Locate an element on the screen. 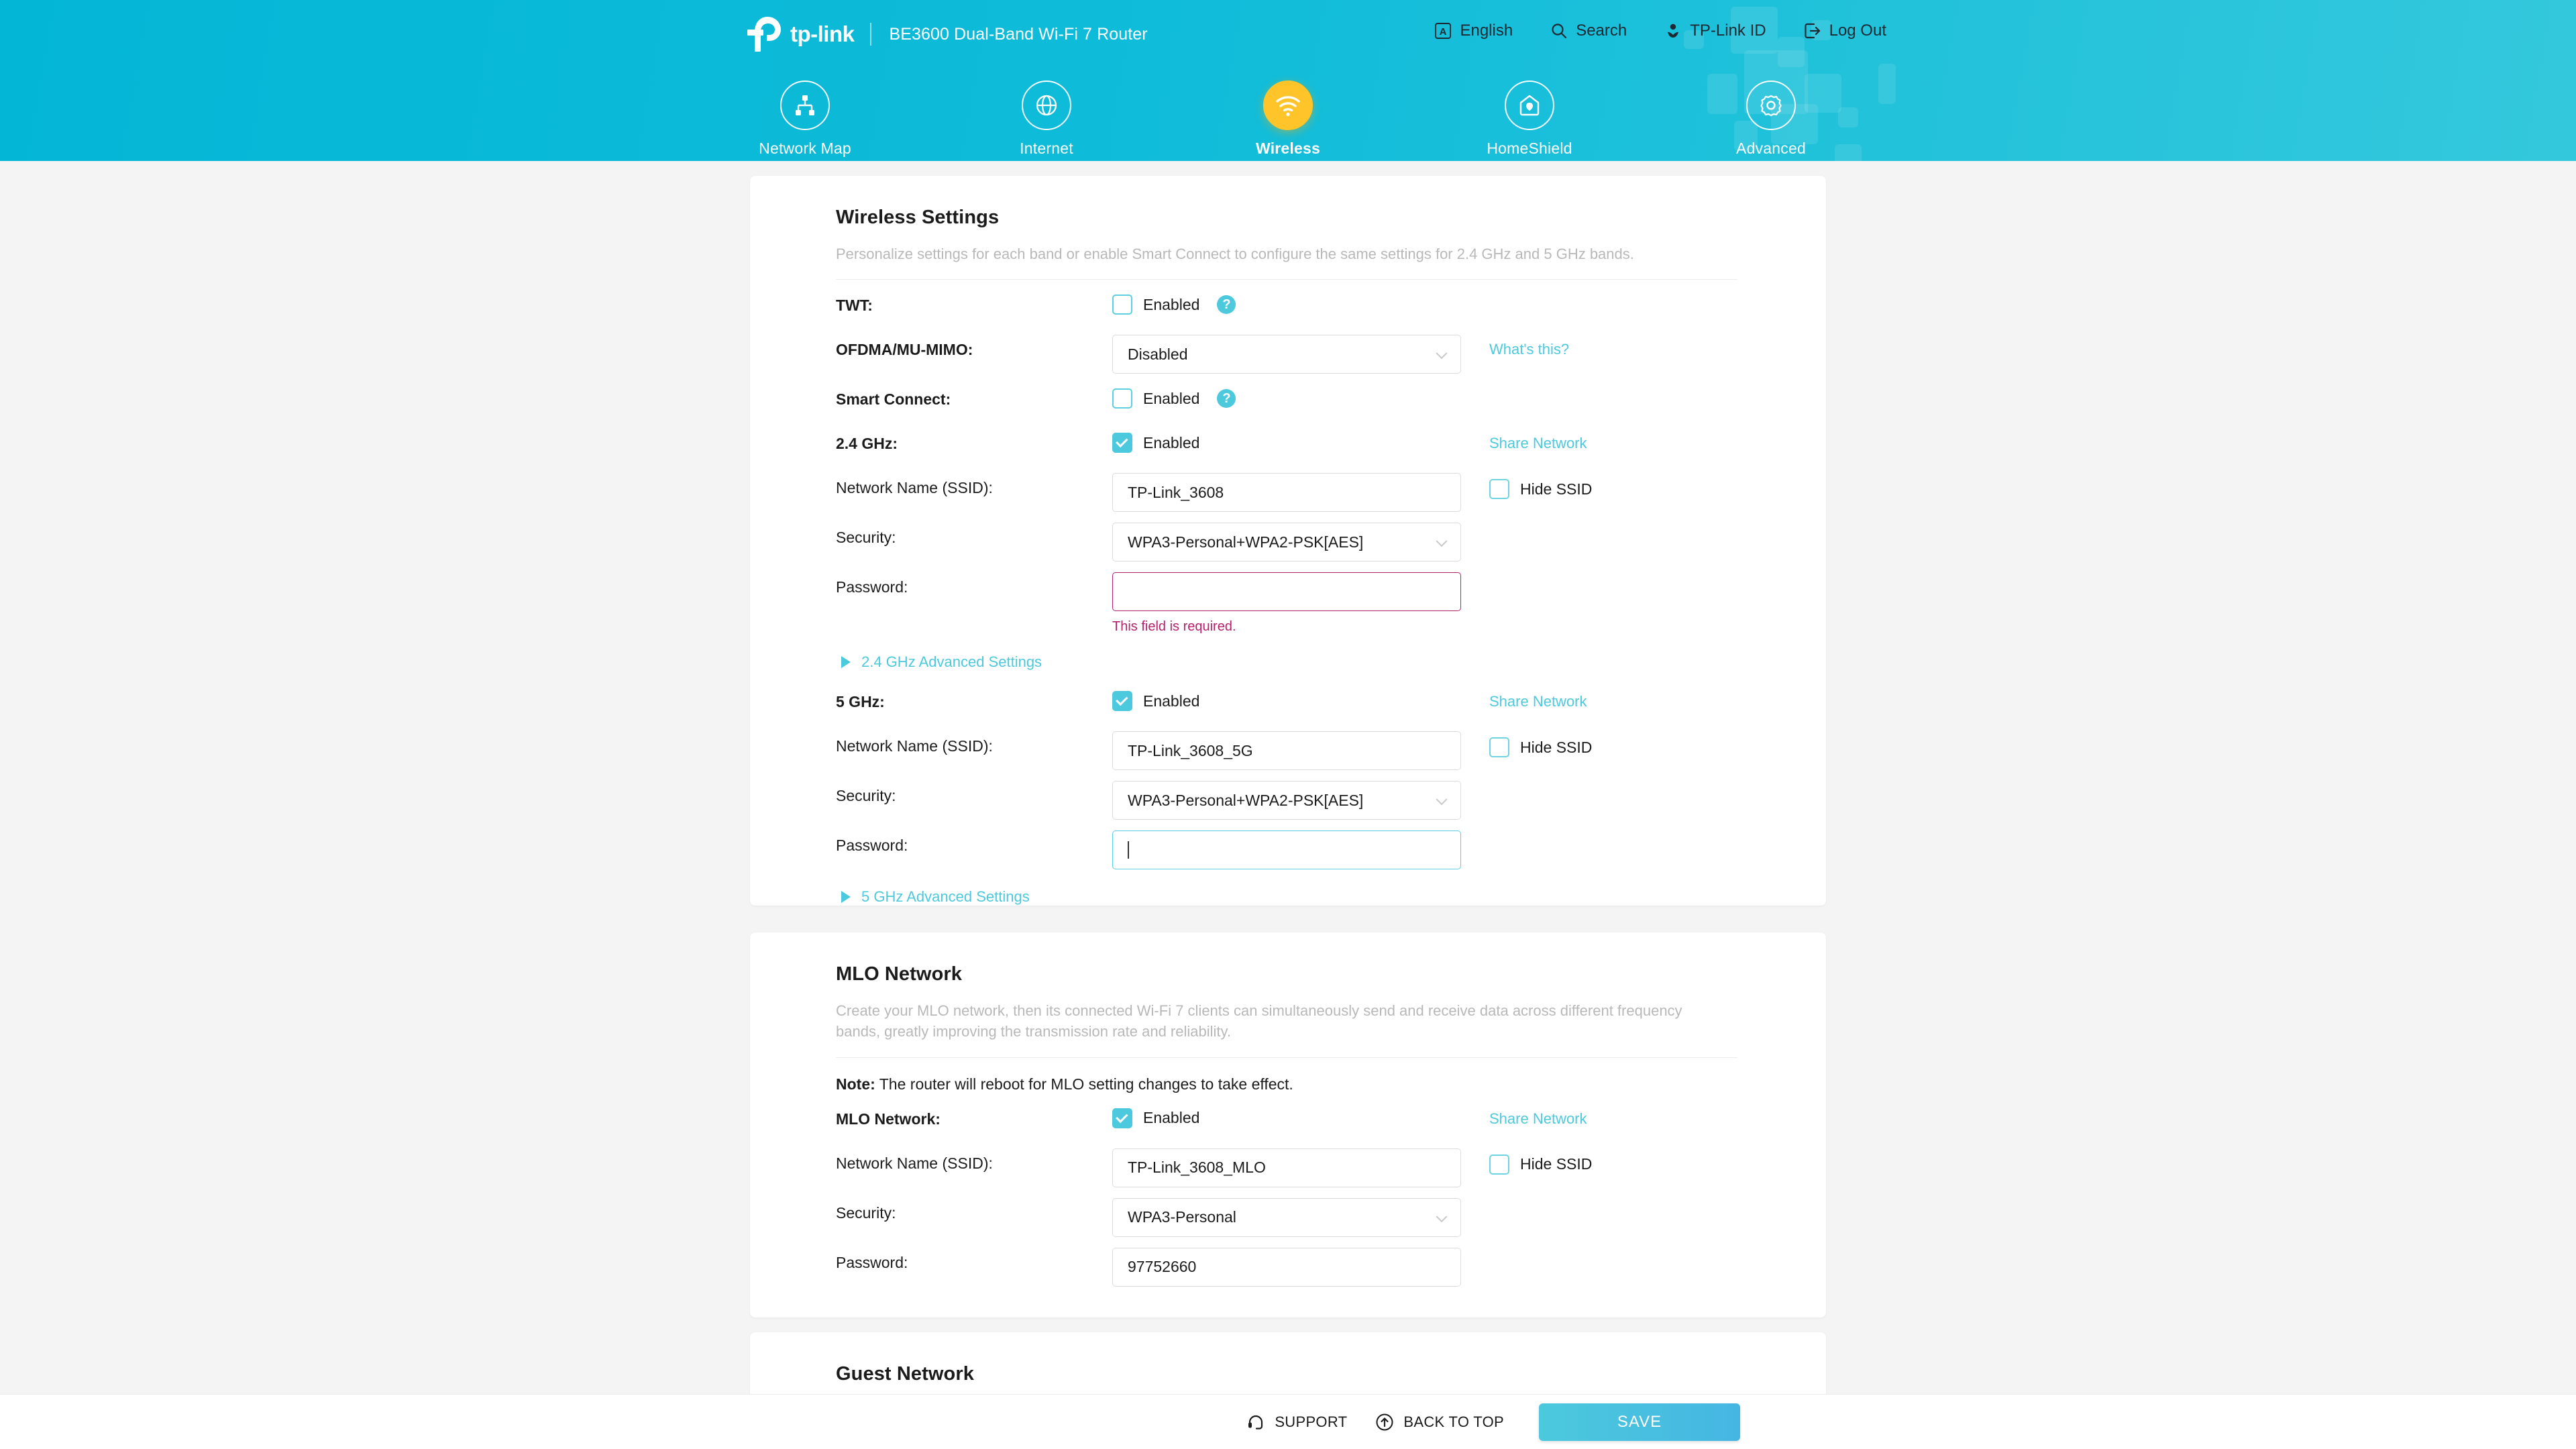  band-5-advanced-settings-label: 5 GHz Advanced Settings is located at coordinates (945, 897).